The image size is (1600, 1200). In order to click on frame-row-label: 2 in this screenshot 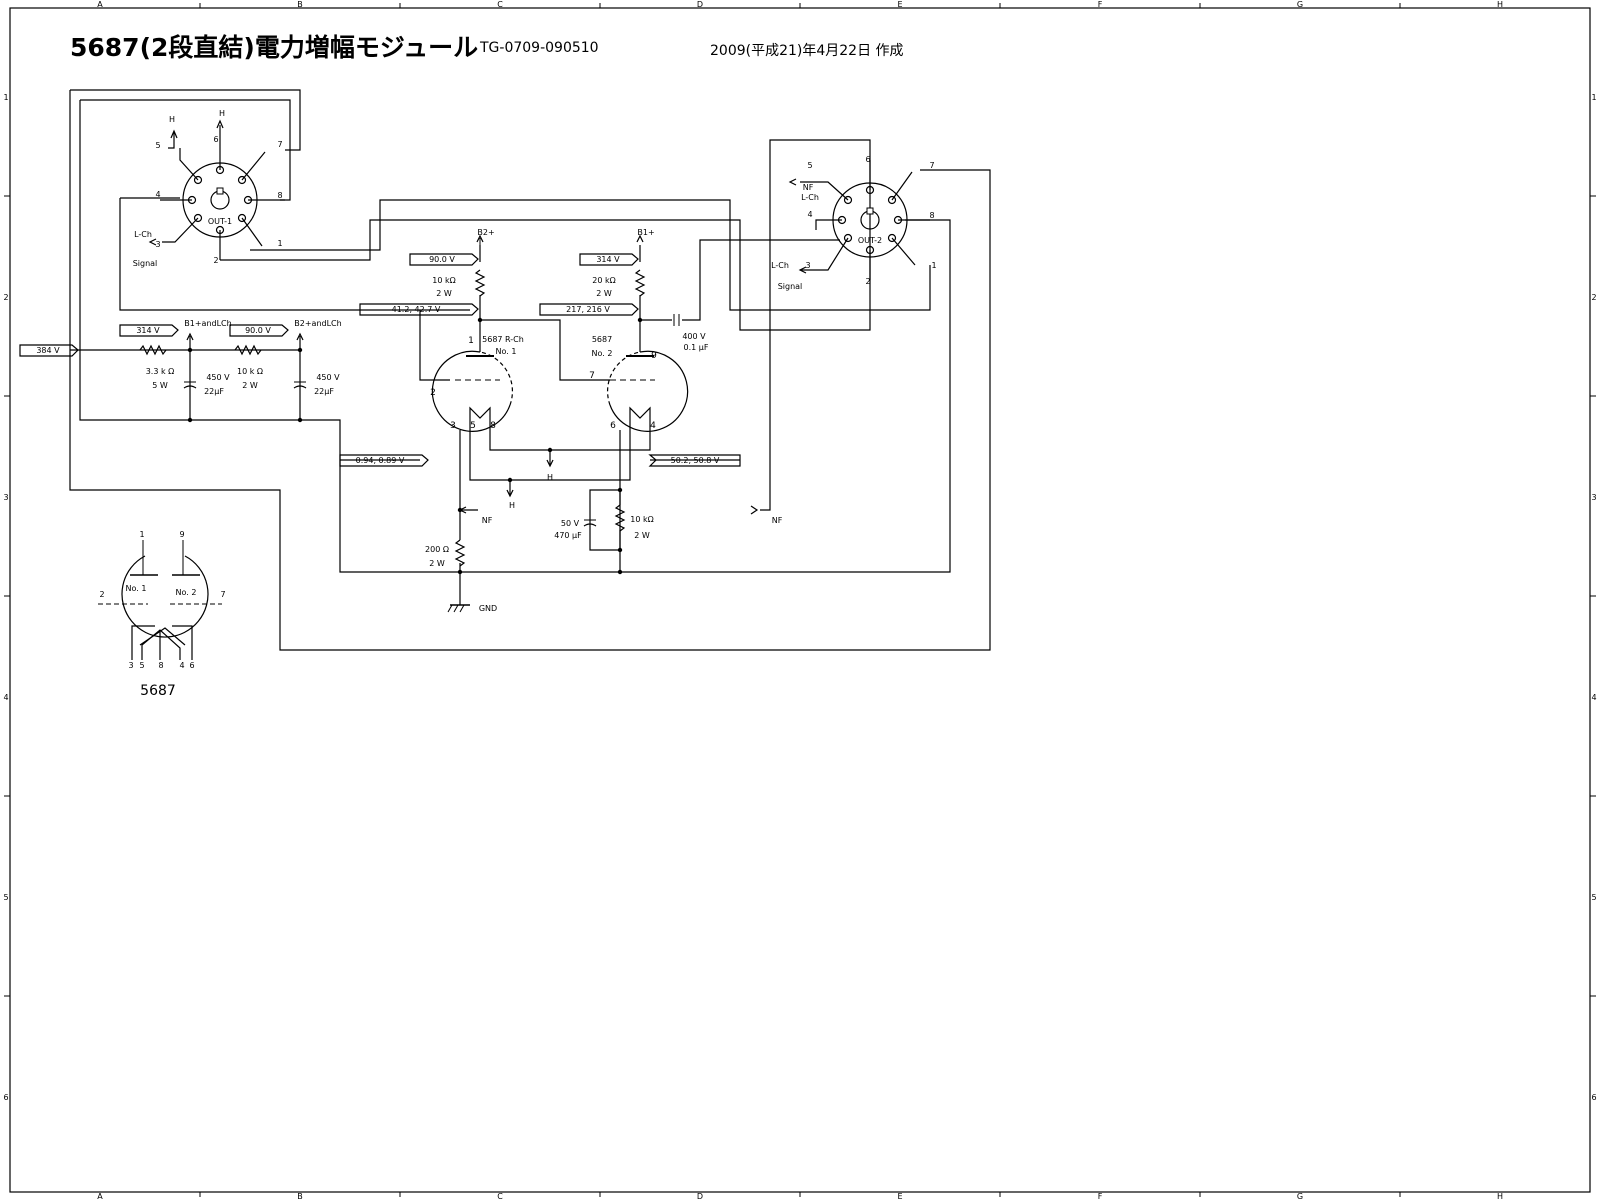, I will do `click(1593, 297)`.